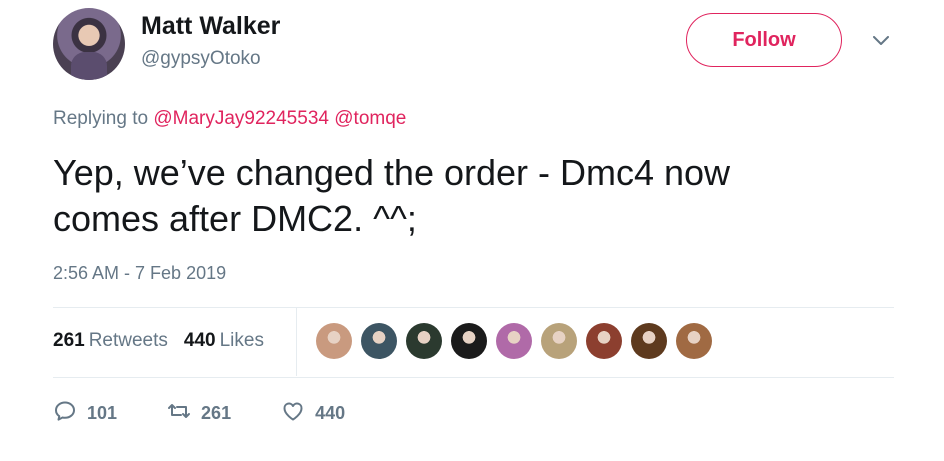 The height and width of the screenshot is (461, 944). What do you see at coordinates (101, 118) in the screenshot?
I see `replying-to-label: Replying to` at bounding box center [101, 118].